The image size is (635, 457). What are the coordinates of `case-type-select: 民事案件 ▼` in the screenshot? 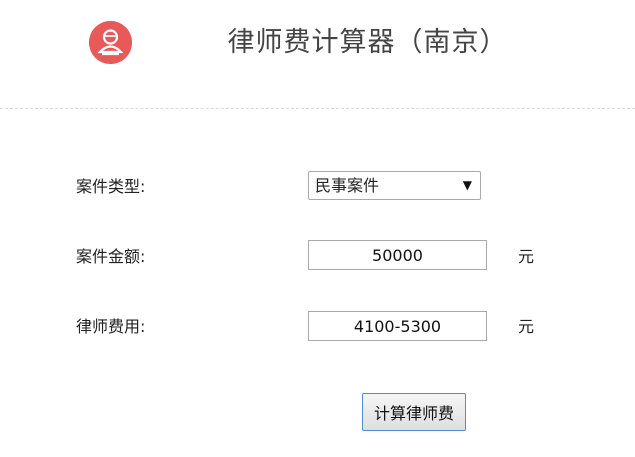 It's located at (394, 185).